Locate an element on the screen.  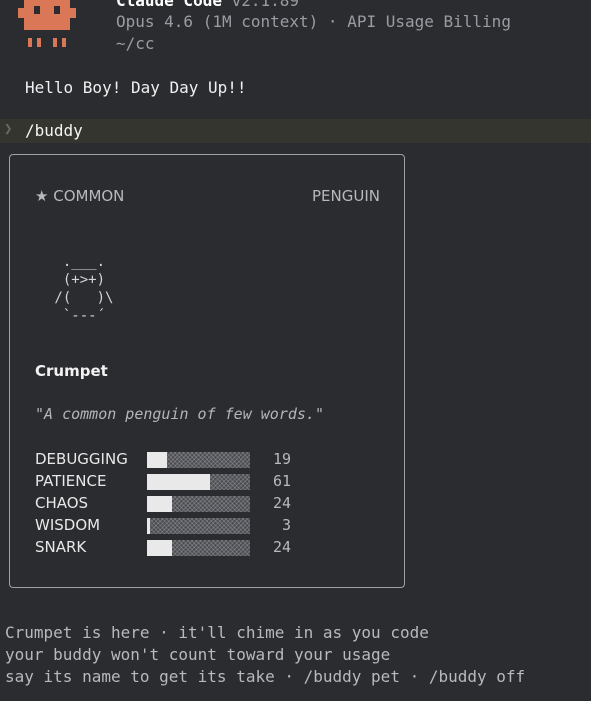
stat-value: 3 is located at coordinates (286, 525).